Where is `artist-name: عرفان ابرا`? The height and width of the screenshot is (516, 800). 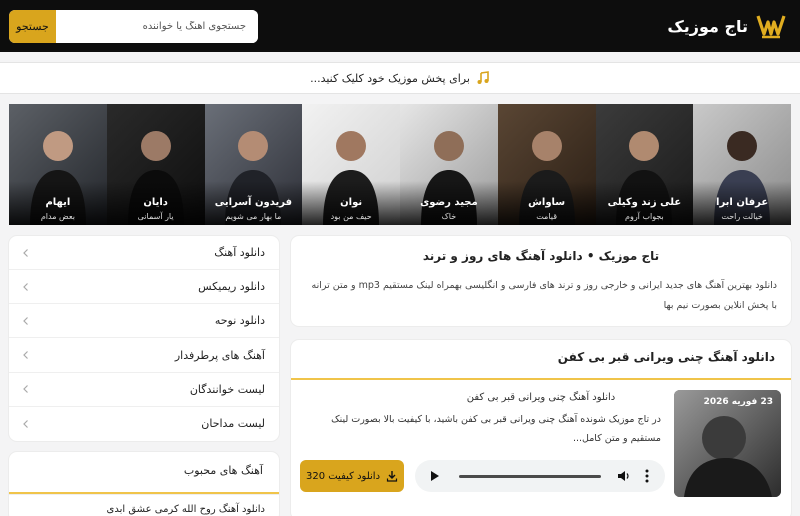
artist-name: عرفان ابرا is located at coordinates (742, 202).